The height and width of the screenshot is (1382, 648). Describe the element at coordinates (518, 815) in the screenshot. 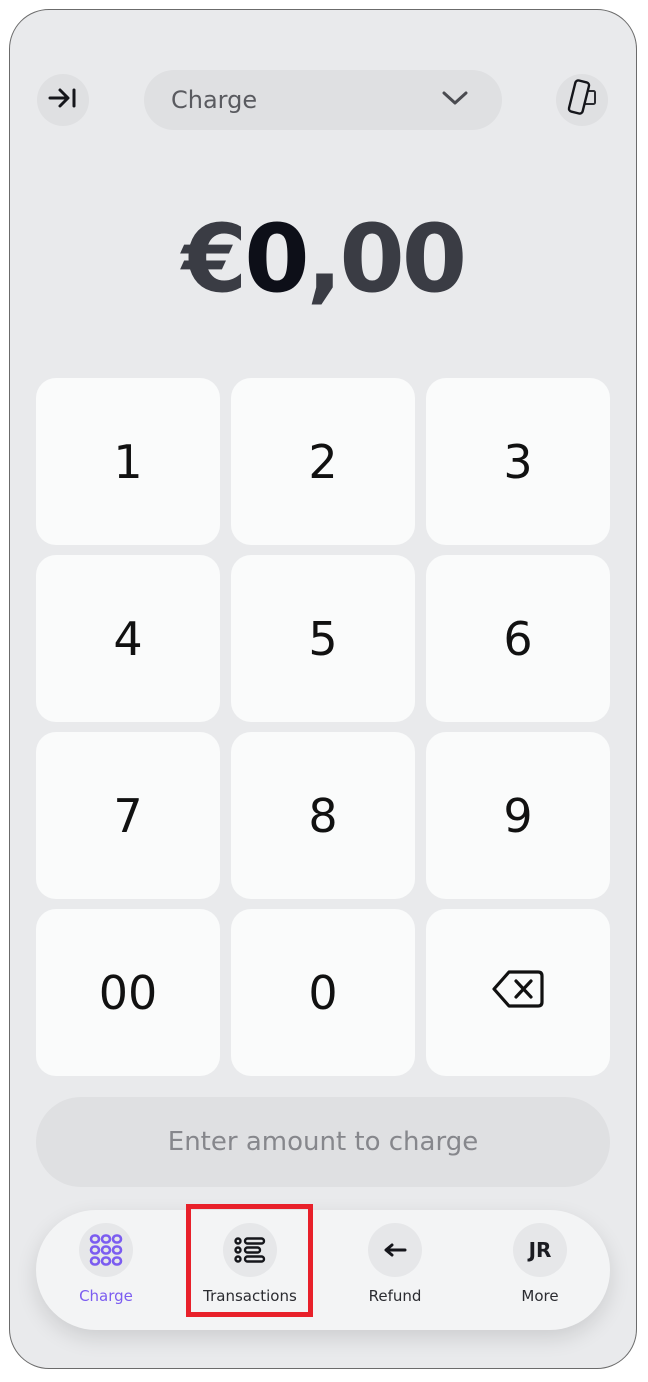

I see `key-9: 9` at that location.